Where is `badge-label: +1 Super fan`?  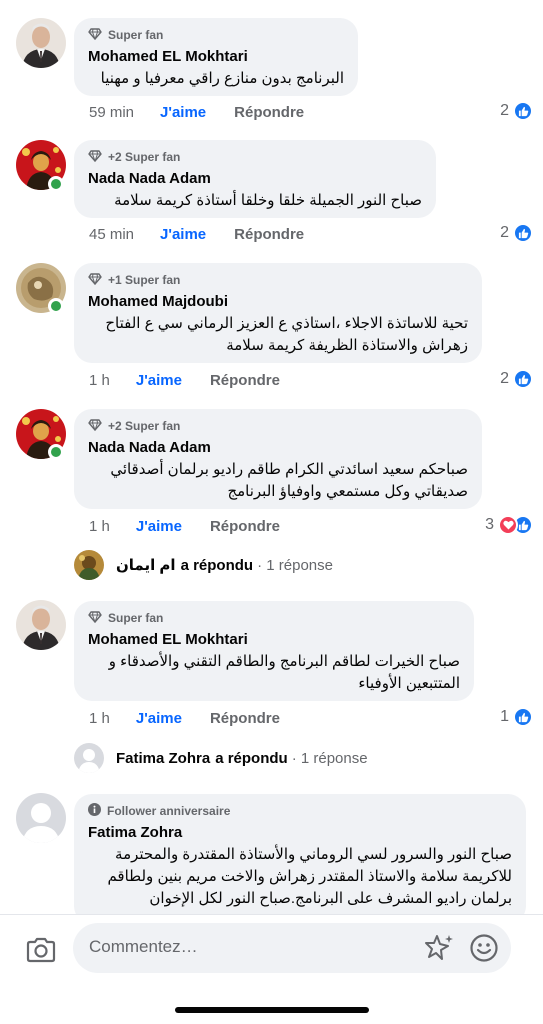
badge-label: +1 Super fan is located at coordinates (144, 280).